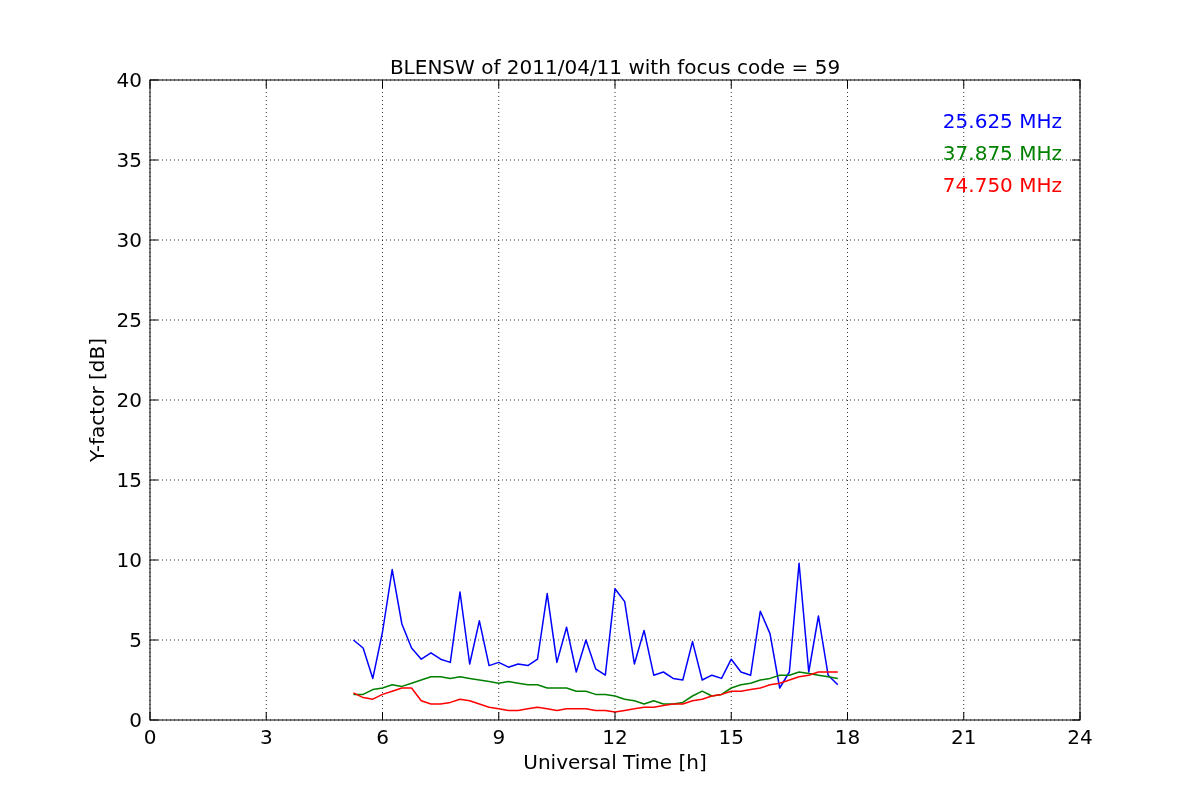 Image resolution: width=1200 pixels, height=800 pixels. Describe the element at coordinates (129, 160) in the screenshot. I see `tick-label: 35` at that location.